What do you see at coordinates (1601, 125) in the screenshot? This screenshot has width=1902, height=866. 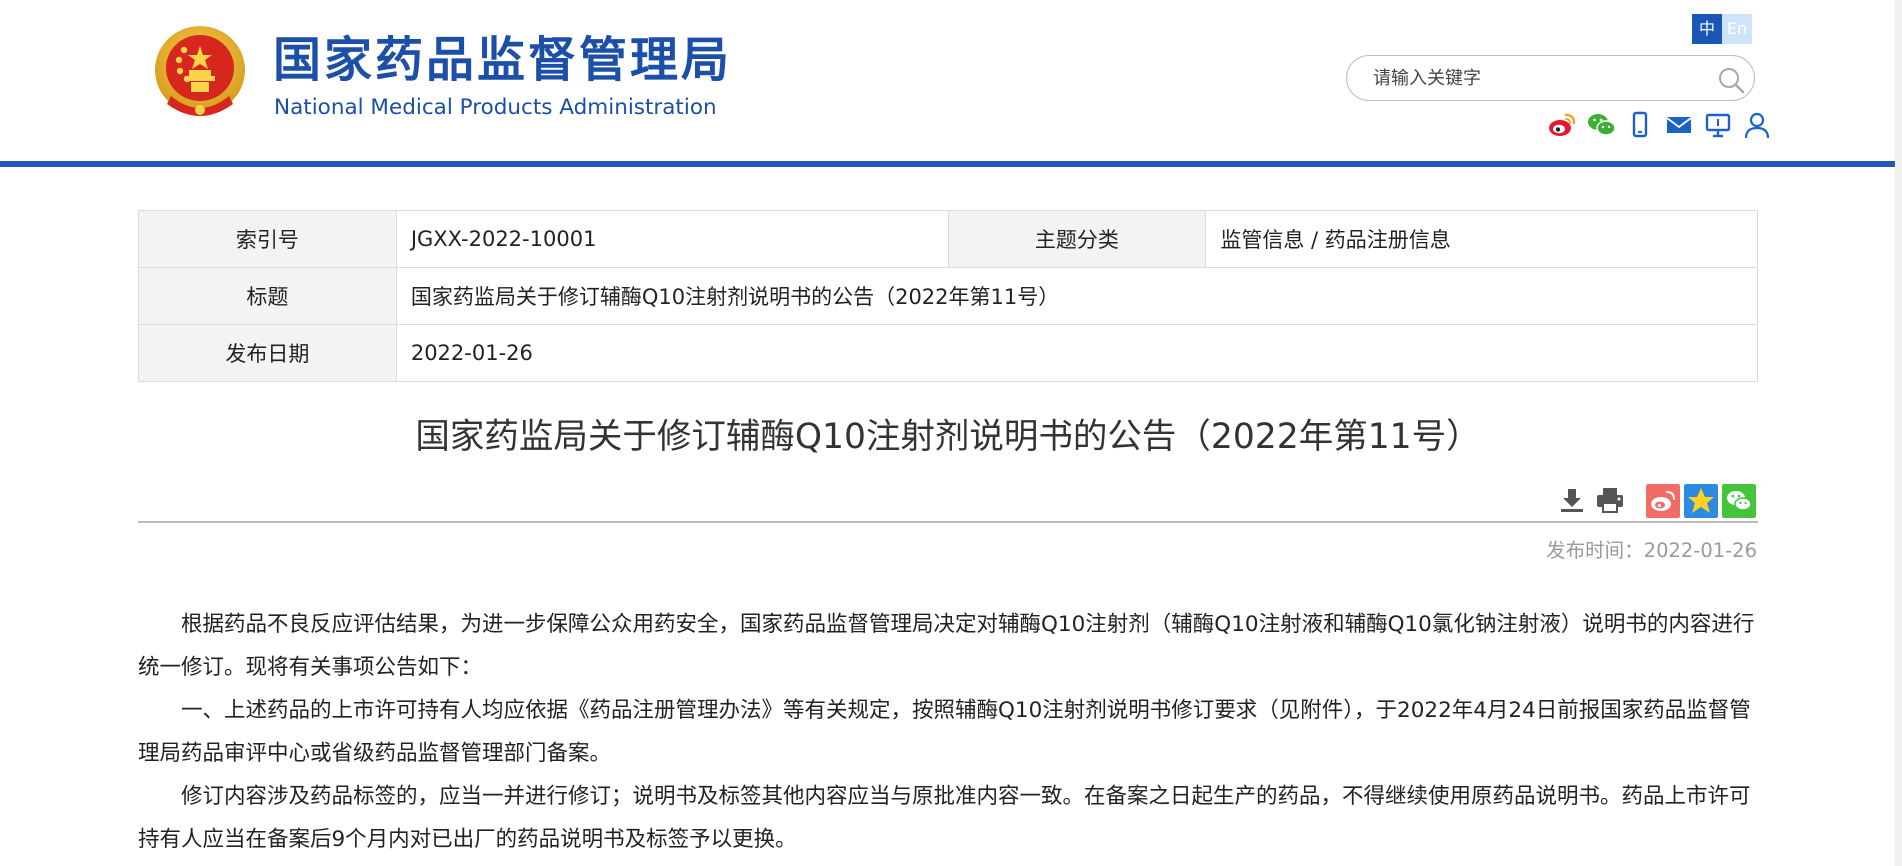 I see `wechat-icon` at bounding box center [1601, 125].